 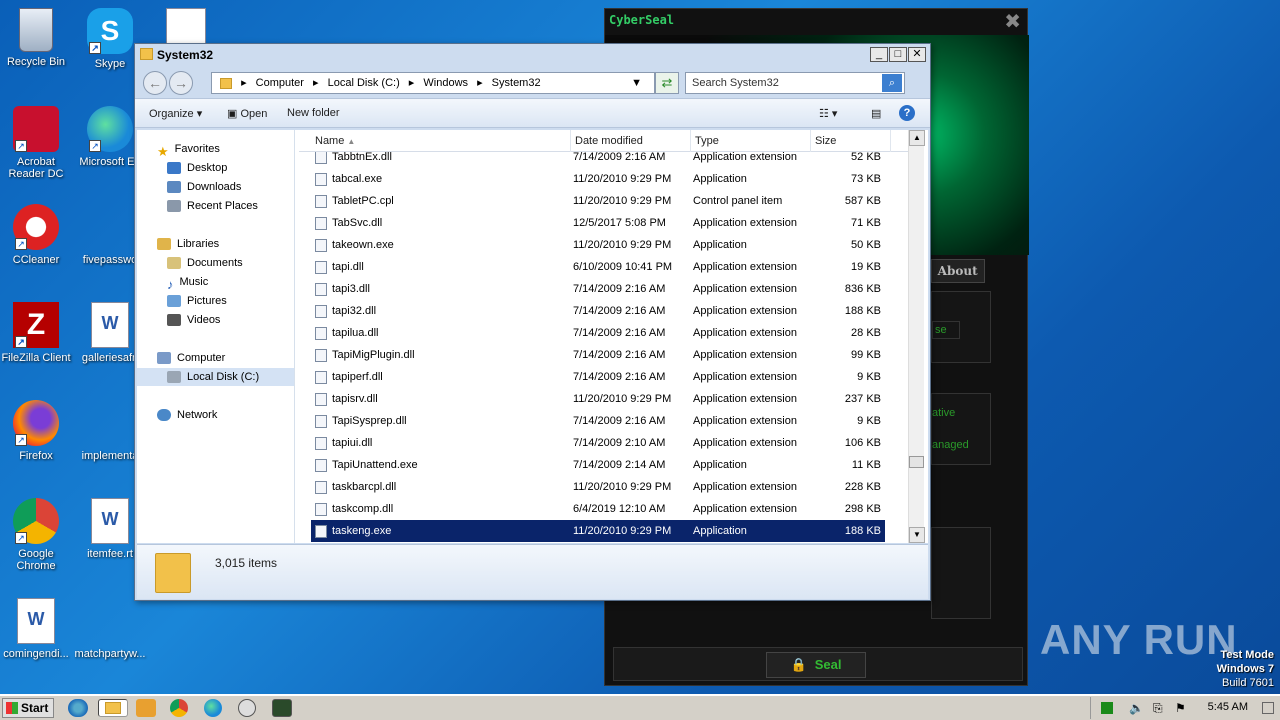 What do you see at coordinates (282, 708) in the screenshot?
I see `cyberseal-taskbar-icon` at bounding box center [282, 708].